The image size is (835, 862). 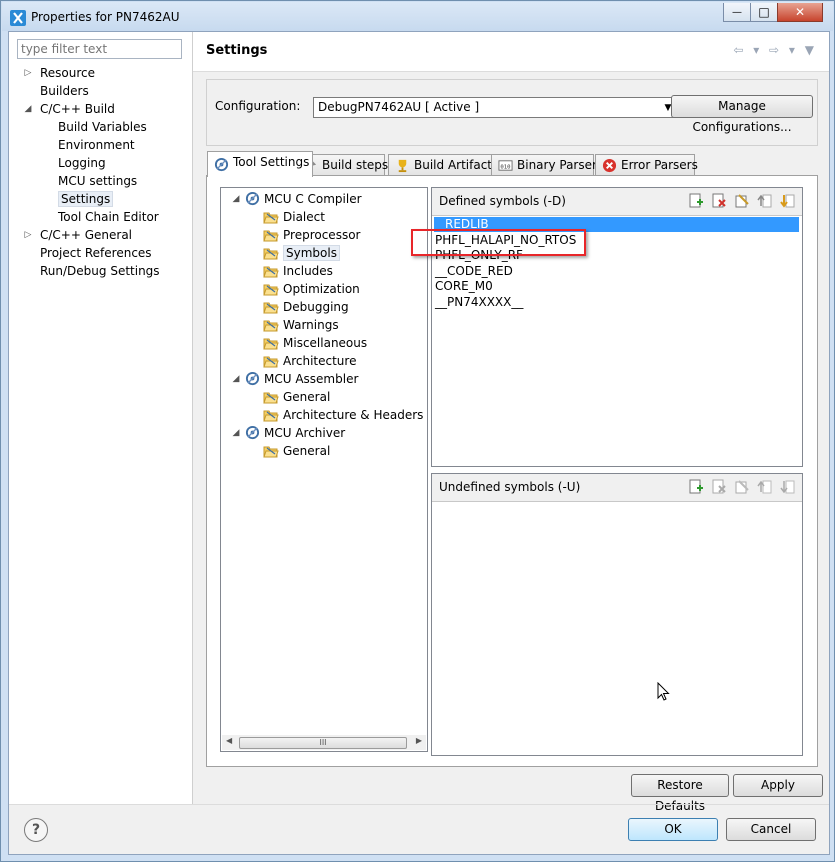 I want to click on tab-binary-parsers: 010 Binary Parsers, so click(x=547, y=165).